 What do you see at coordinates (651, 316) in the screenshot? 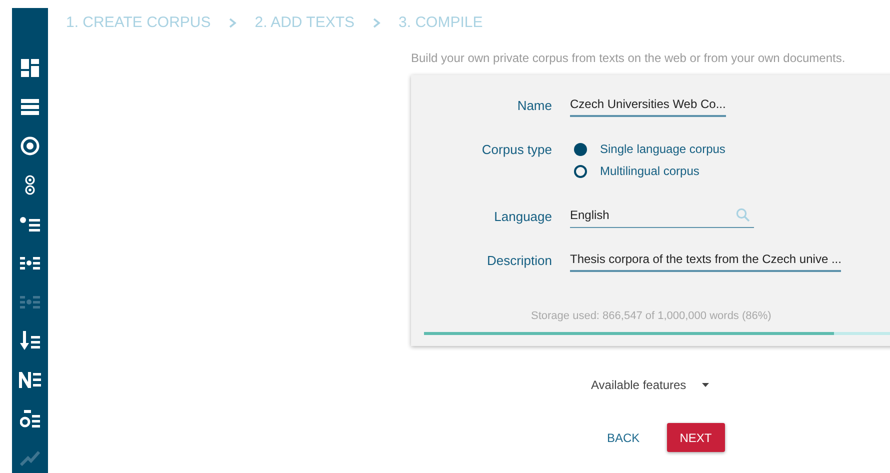
I see `storage-text: Storage used: 866,547 of 1,000,000 words (86%)` at bounding box center [651, 316].